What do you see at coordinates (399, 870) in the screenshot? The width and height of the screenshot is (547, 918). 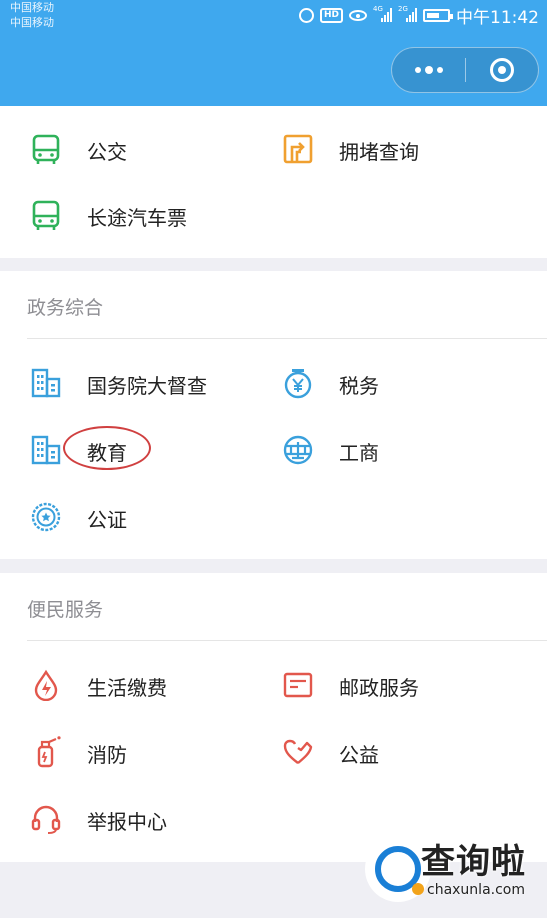 I see `magnifier-icon` at bounding box center [399, 870].